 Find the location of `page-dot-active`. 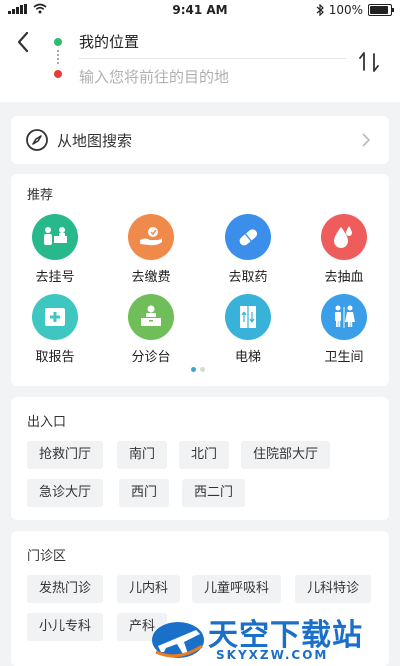

page-dot-active is located at coordinates (193, 369).